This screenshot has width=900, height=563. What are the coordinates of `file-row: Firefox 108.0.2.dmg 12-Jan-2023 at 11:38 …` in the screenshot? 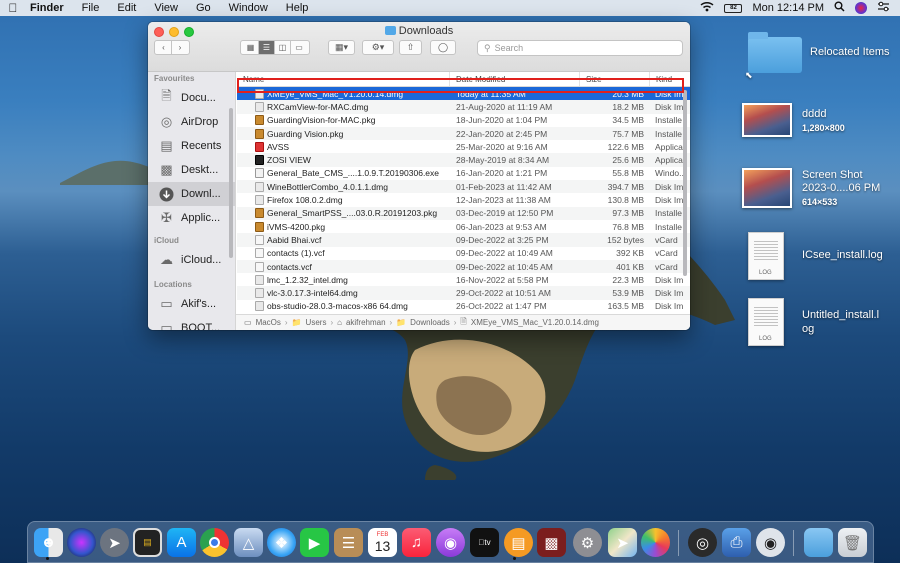 It's located at (463, 199).